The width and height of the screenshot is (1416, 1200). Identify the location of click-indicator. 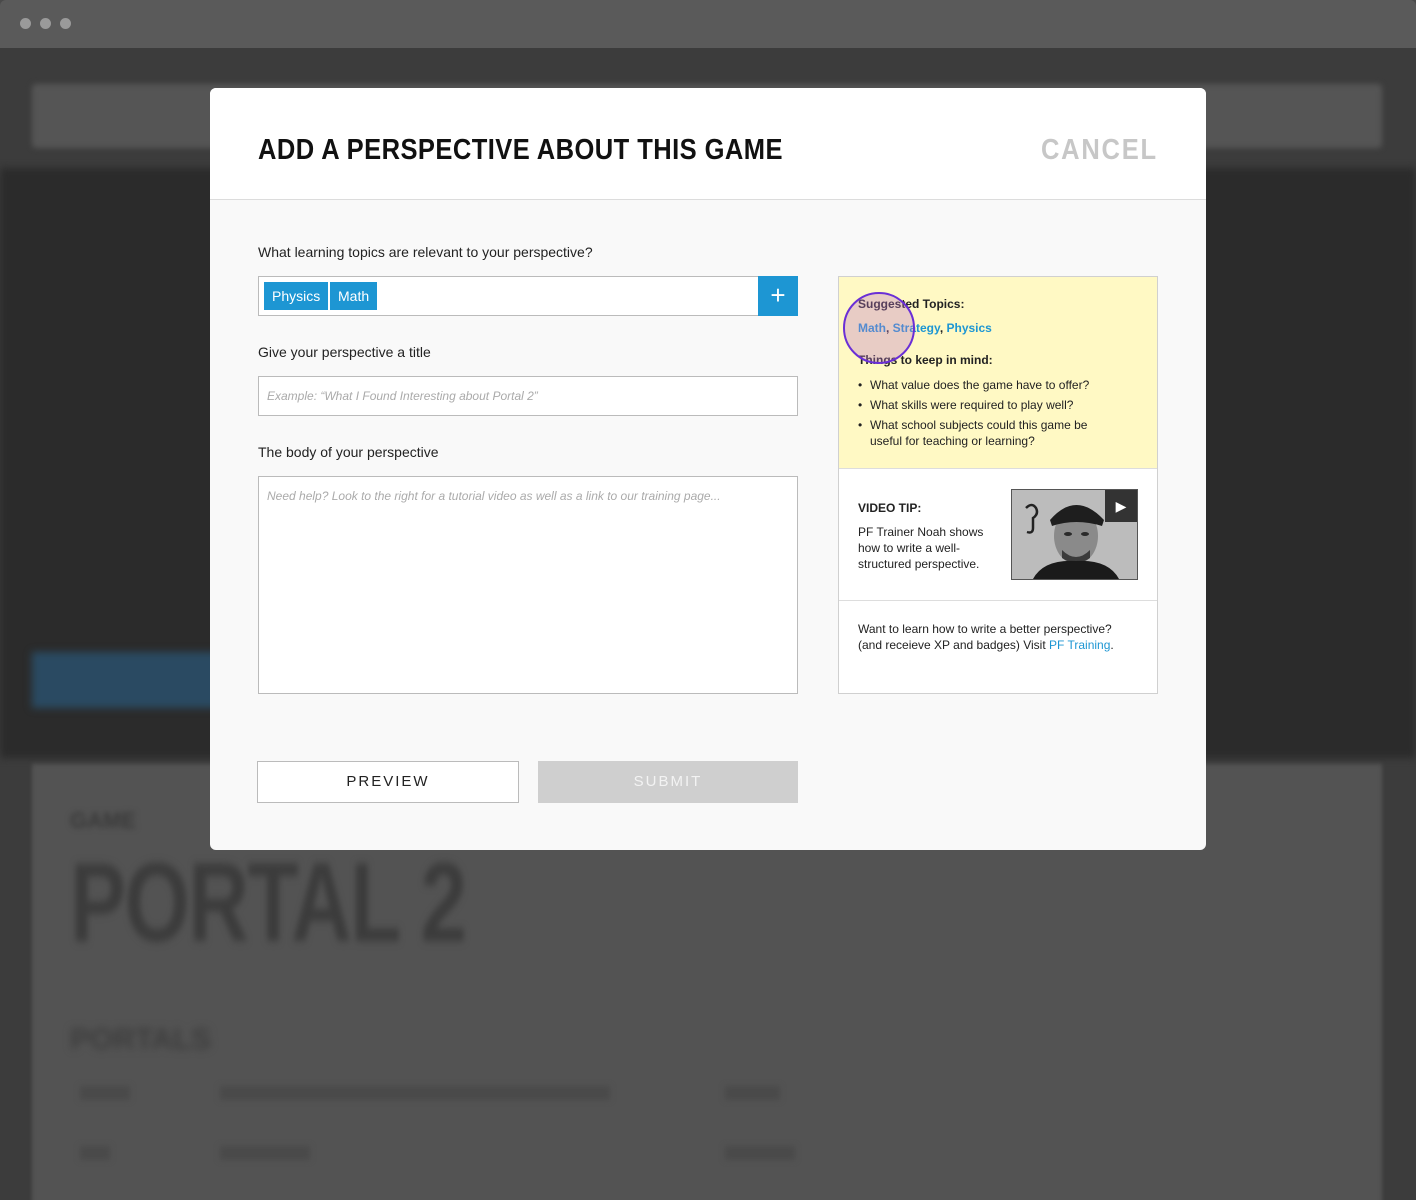
(879, 328).